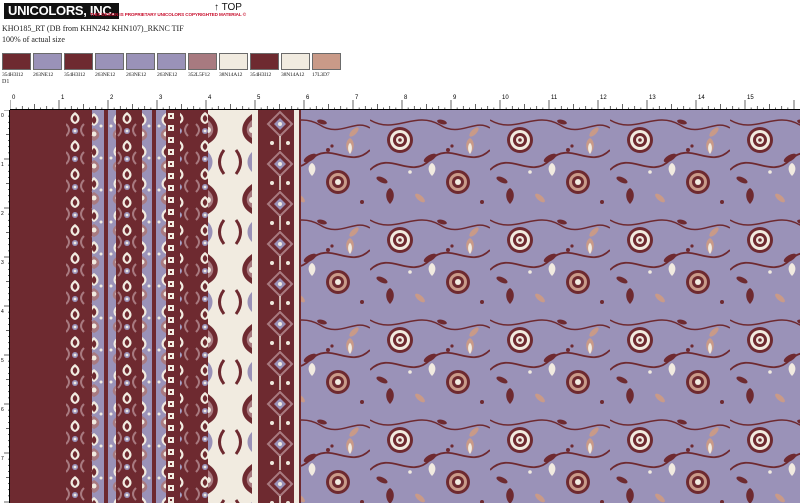  I want to click on swatch-code: 352L5F12, so click(199, 75).